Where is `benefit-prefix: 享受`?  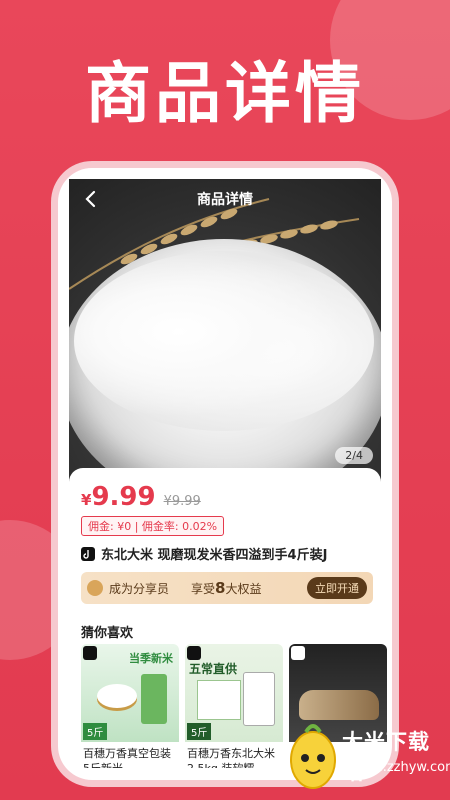
benefit-prefix: 享受 is located at coordinates (203, 589).